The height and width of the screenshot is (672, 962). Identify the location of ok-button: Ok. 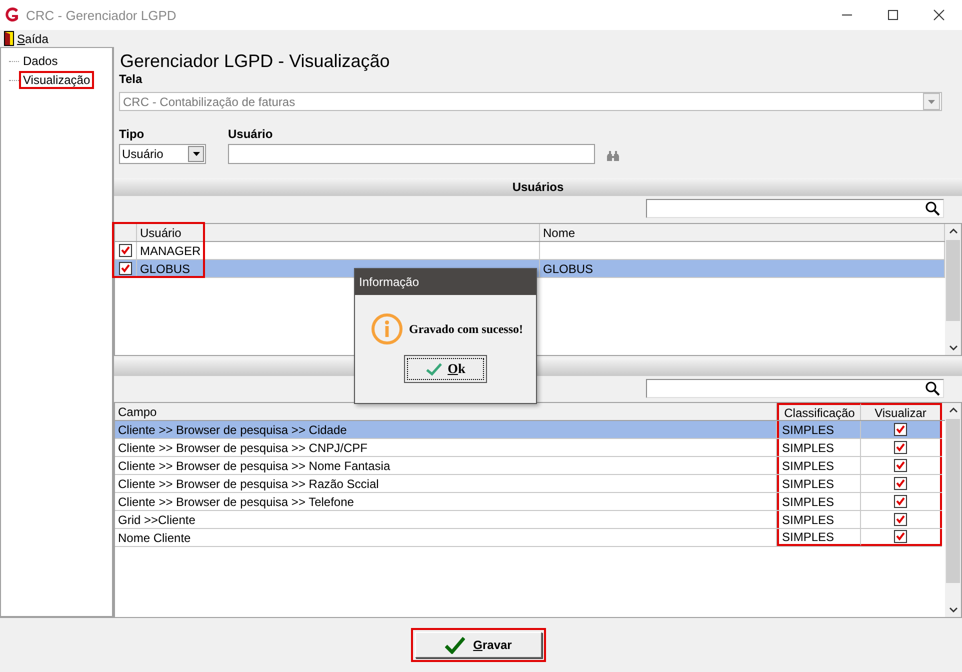
(445, 369).